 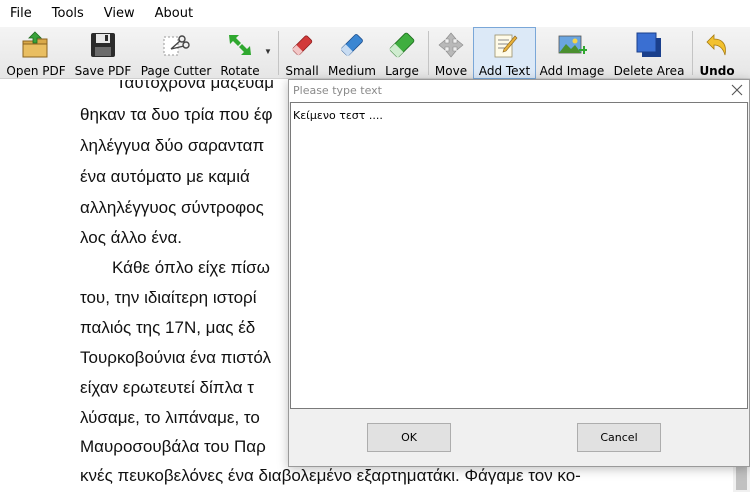 What do you see at coordinates (302, 71) in the screenshot?
I see `small-label: Small` at bounding box center [302, 71].